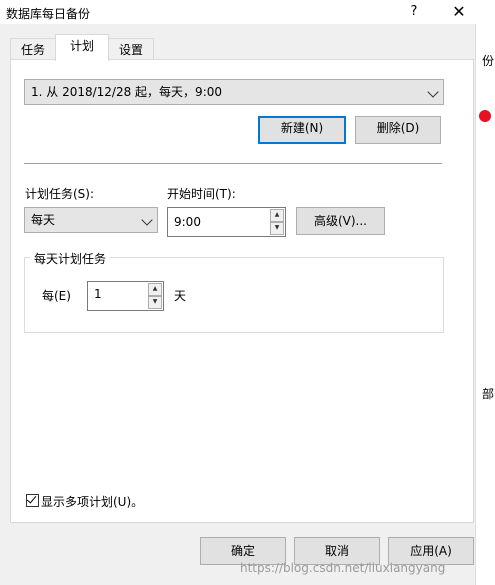 Image resolution: width=495 pixels, height=585 pixels. Describe the element at coordinates (98, 294) in the screenshot. I see `every-days-value: 1` at that location.